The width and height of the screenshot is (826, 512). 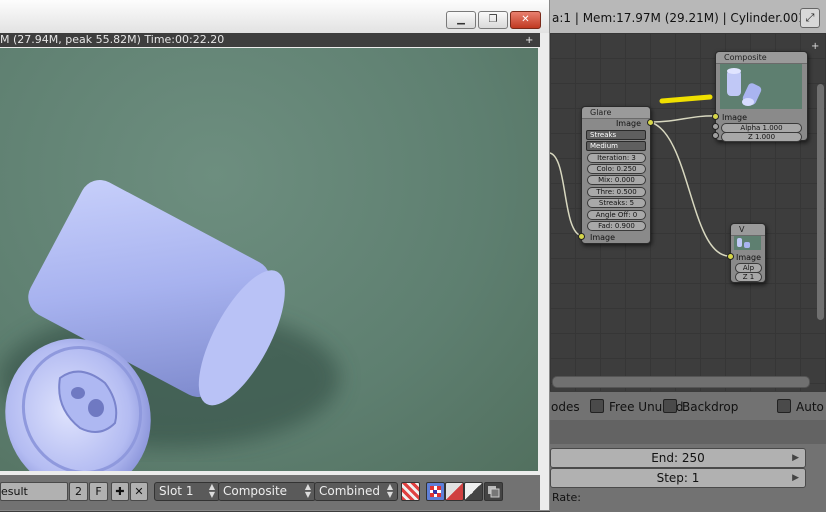 I want to click on maximize-button: ❐, so click(x=493, y=20).